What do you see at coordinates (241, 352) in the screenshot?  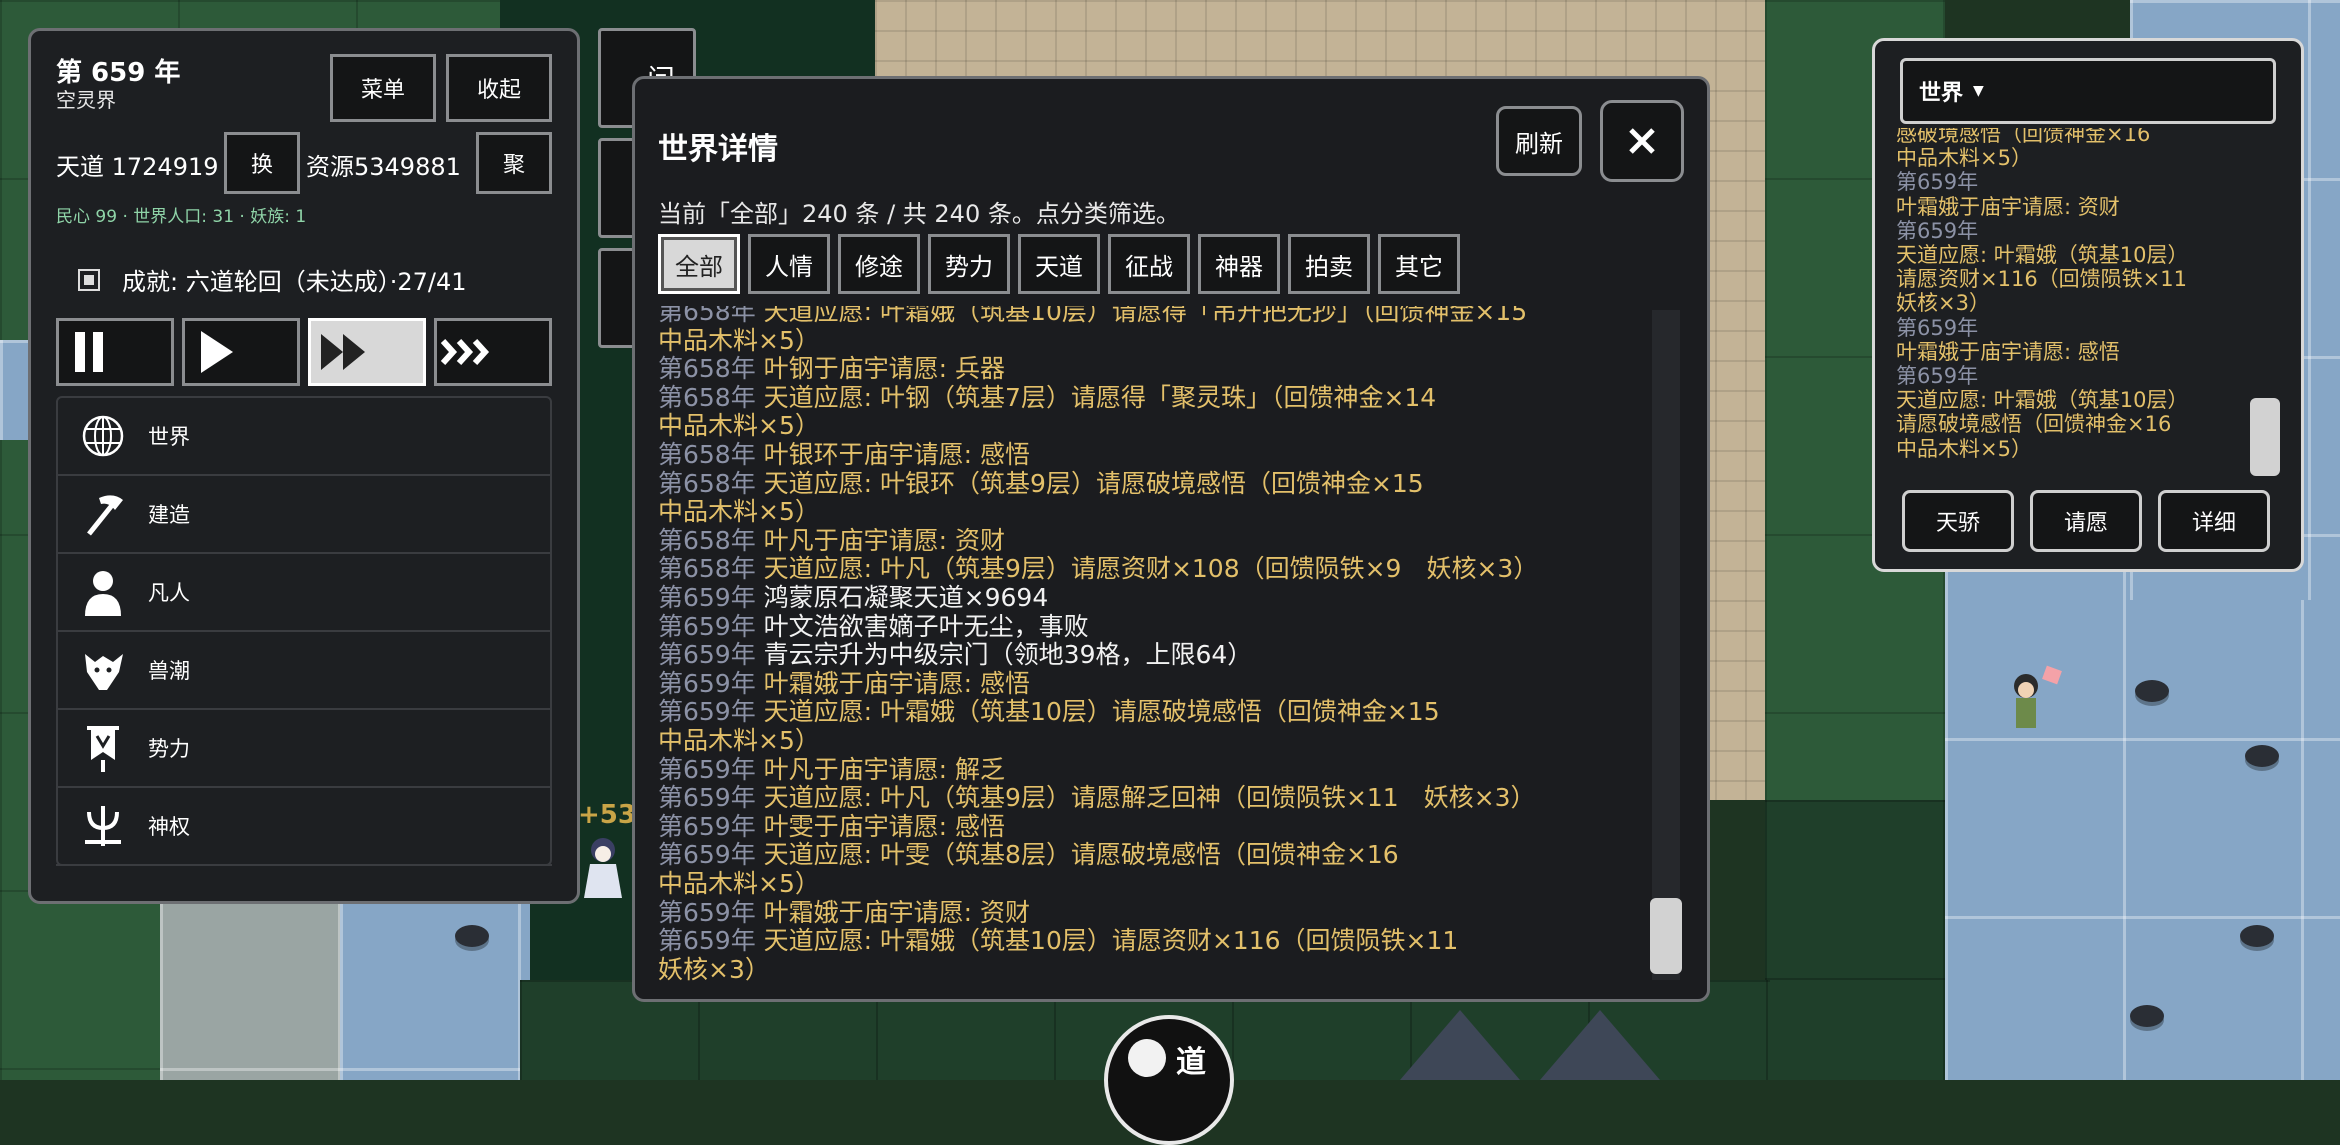 I see `play-button` at bounding box center [241, 352].